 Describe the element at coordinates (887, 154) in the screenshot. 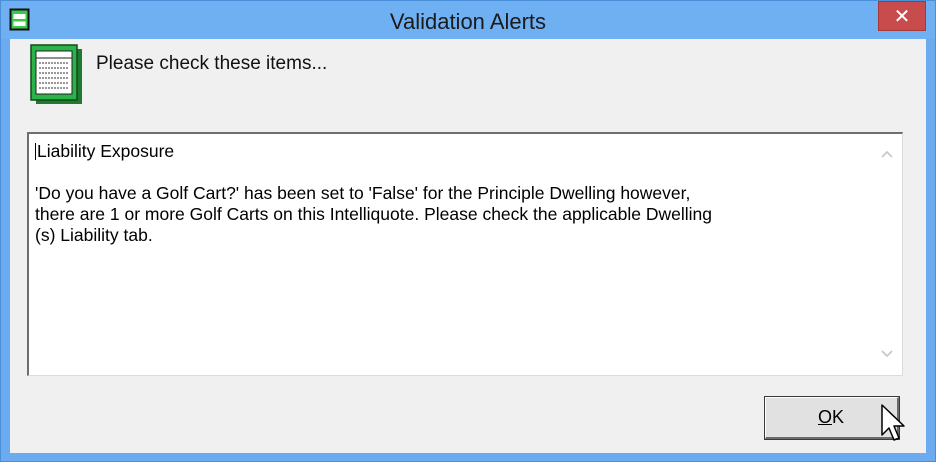

I see `scroll-up-arrow-icon` at that location.